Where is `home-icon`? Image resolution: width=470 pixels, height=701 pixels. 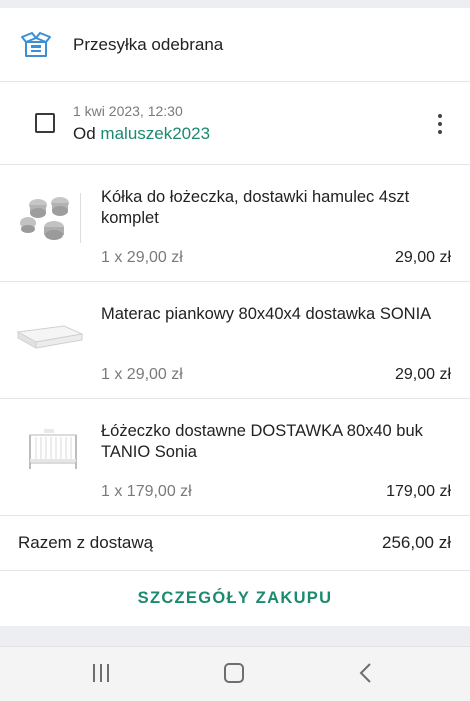 home-icon is located at coordinates (234, 673).